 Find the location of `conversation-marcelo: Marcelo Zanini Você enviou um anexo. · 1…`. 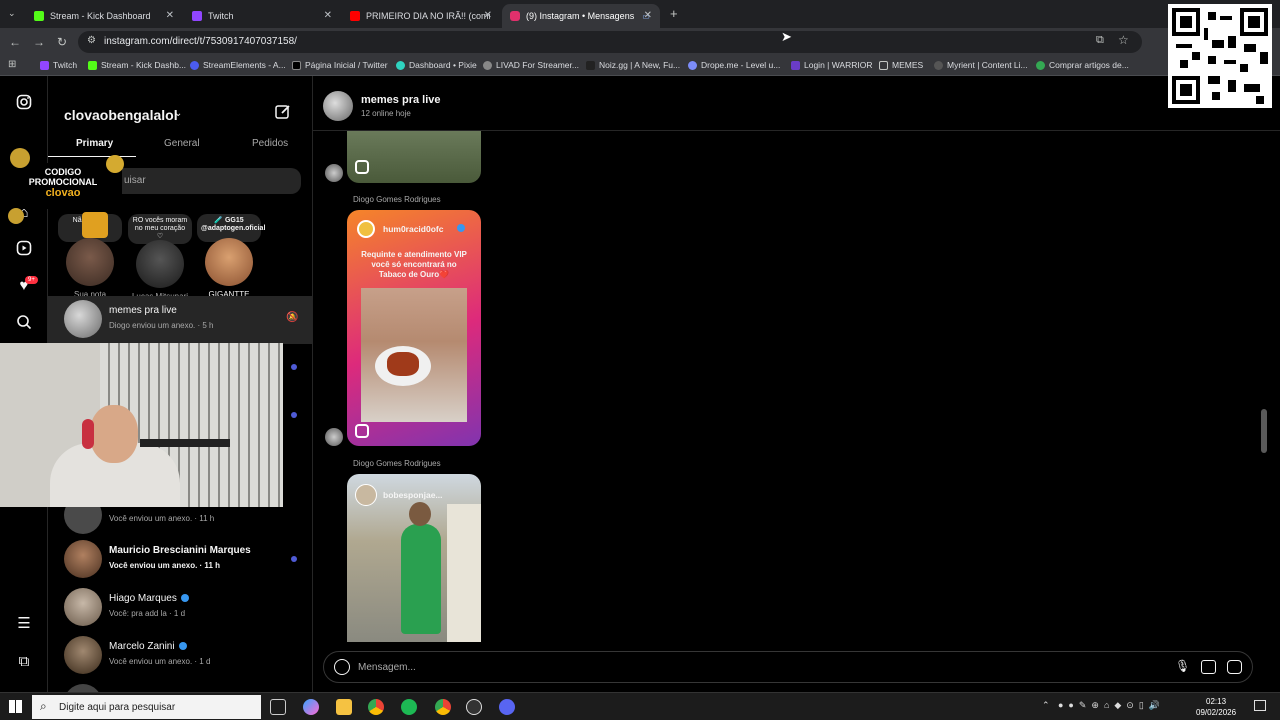

conversation-marcelo: Marcelo Zanini Você enviou um anexo. · 1… is located at coordinates (180, 656).